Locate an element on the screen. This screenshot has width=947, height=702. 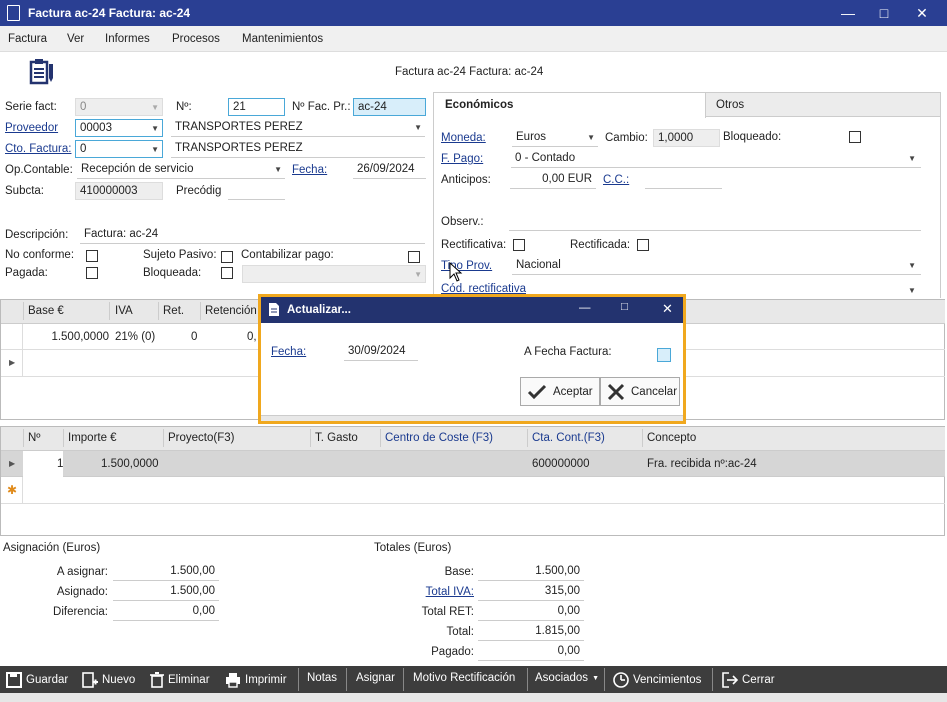
proveedor-name-field: TRANSPORTES PEREZ ▼ is located at coordinates (298, 128).